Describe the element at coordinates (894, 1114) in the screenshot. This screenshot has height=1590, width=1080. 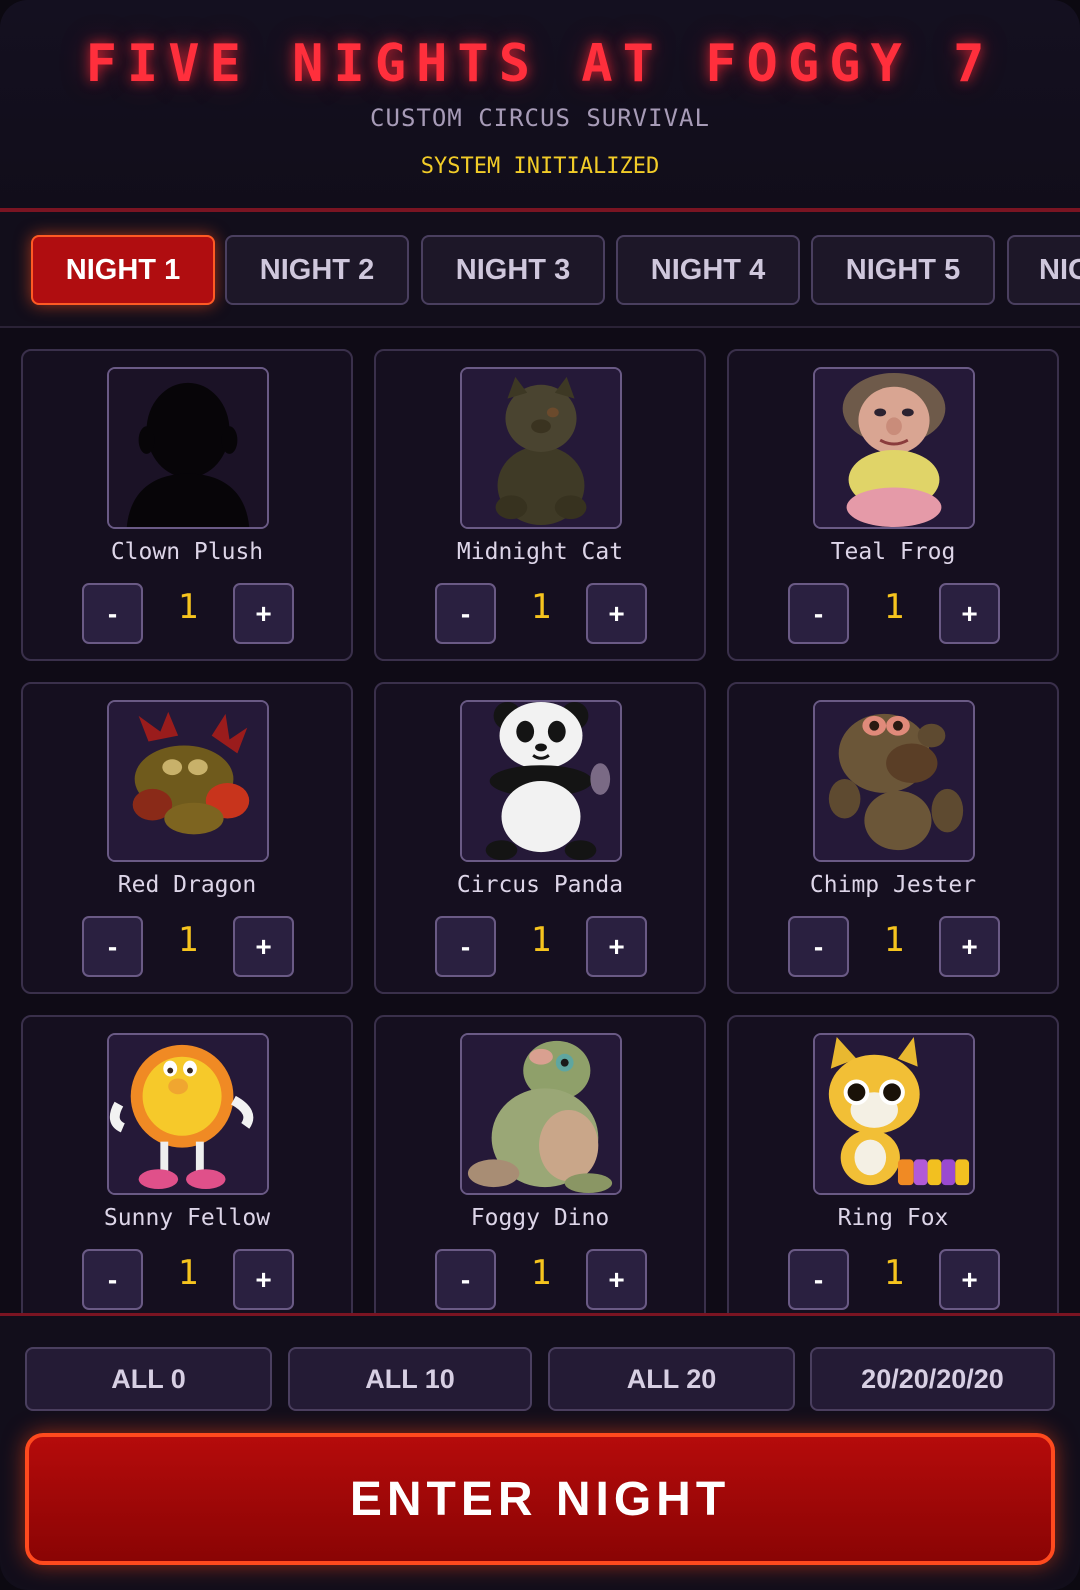
I see `fox-plush-icon` at that location.